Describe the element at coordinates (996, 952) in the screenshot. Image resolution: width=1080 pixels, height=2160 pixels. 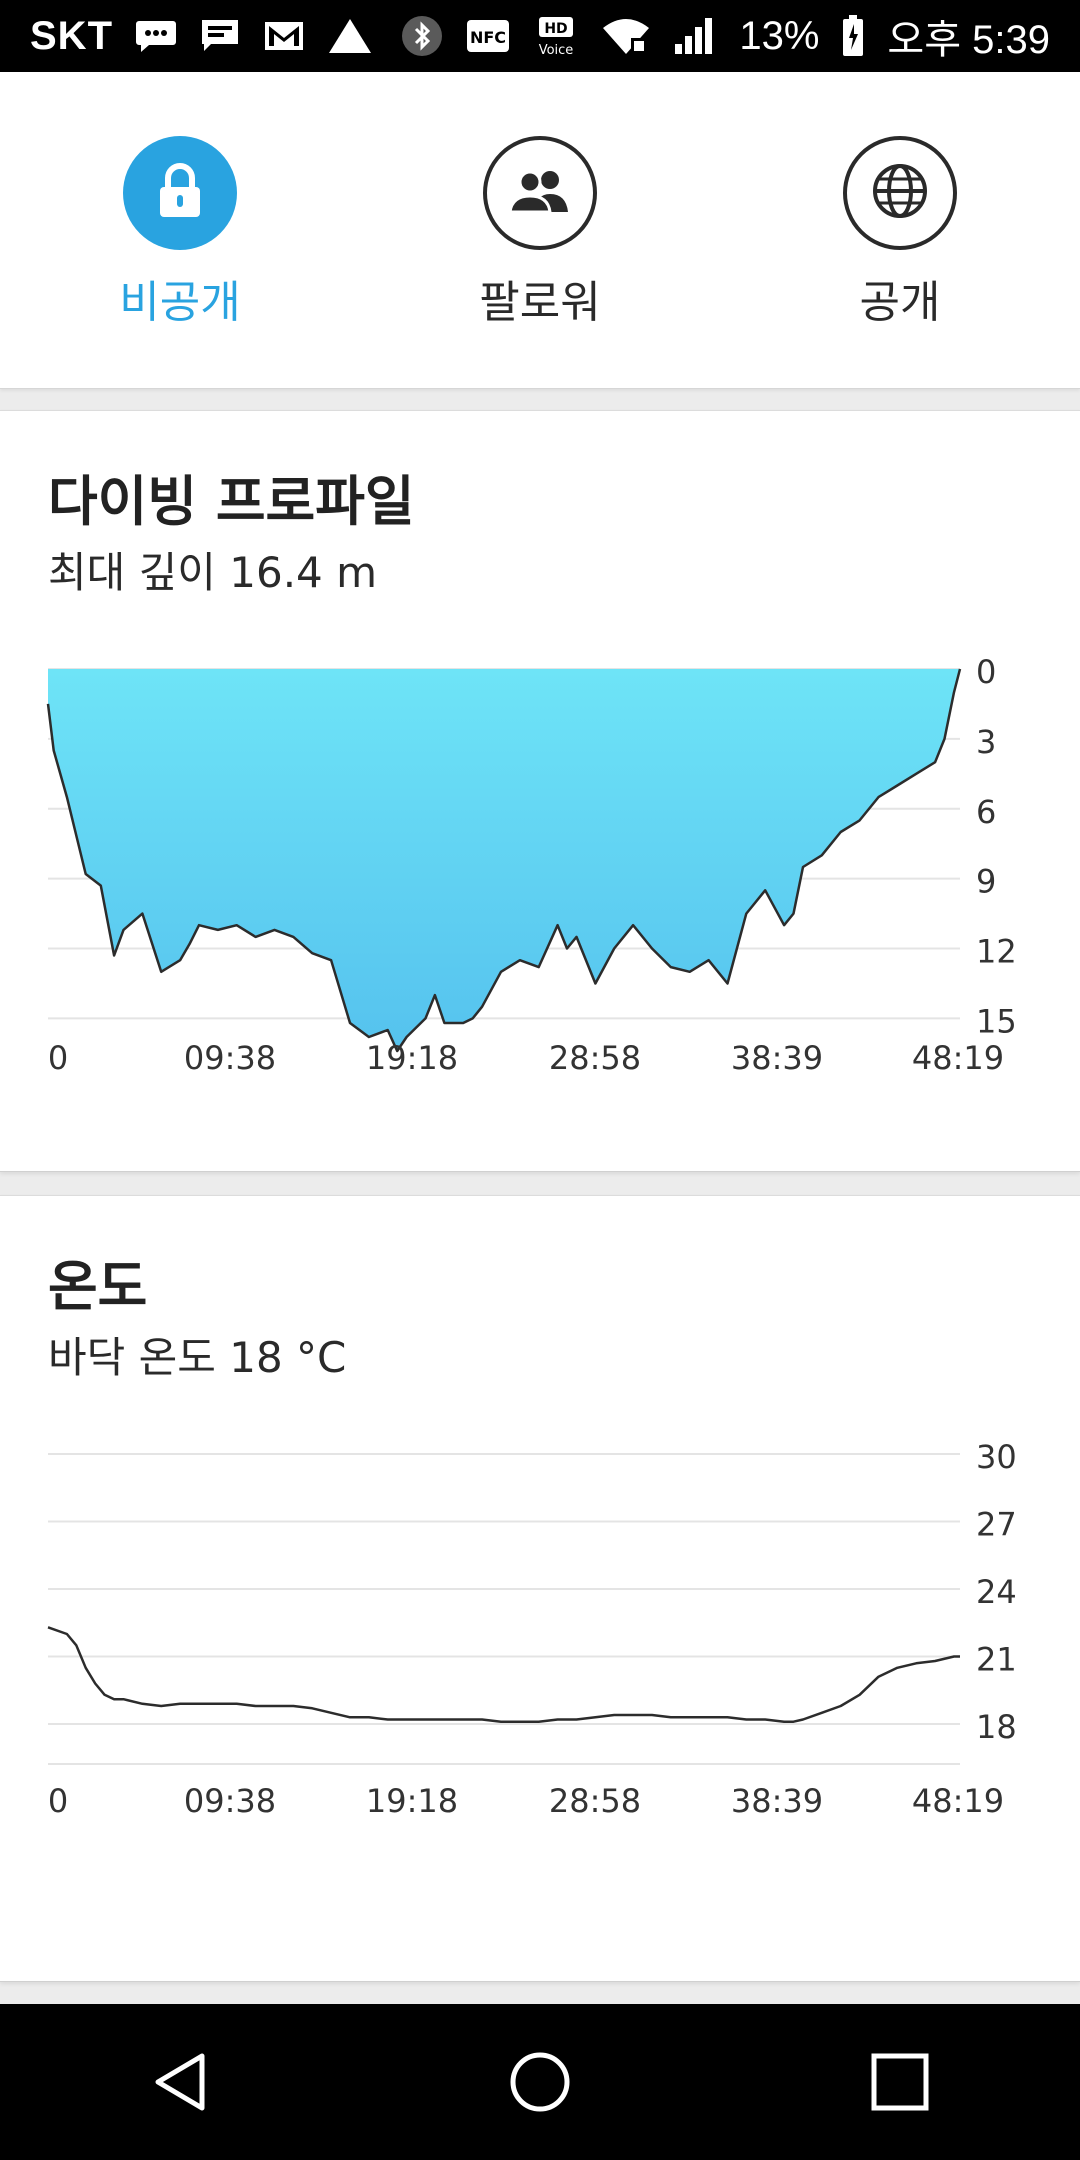
I see `y-tick-label: 12` at that location.